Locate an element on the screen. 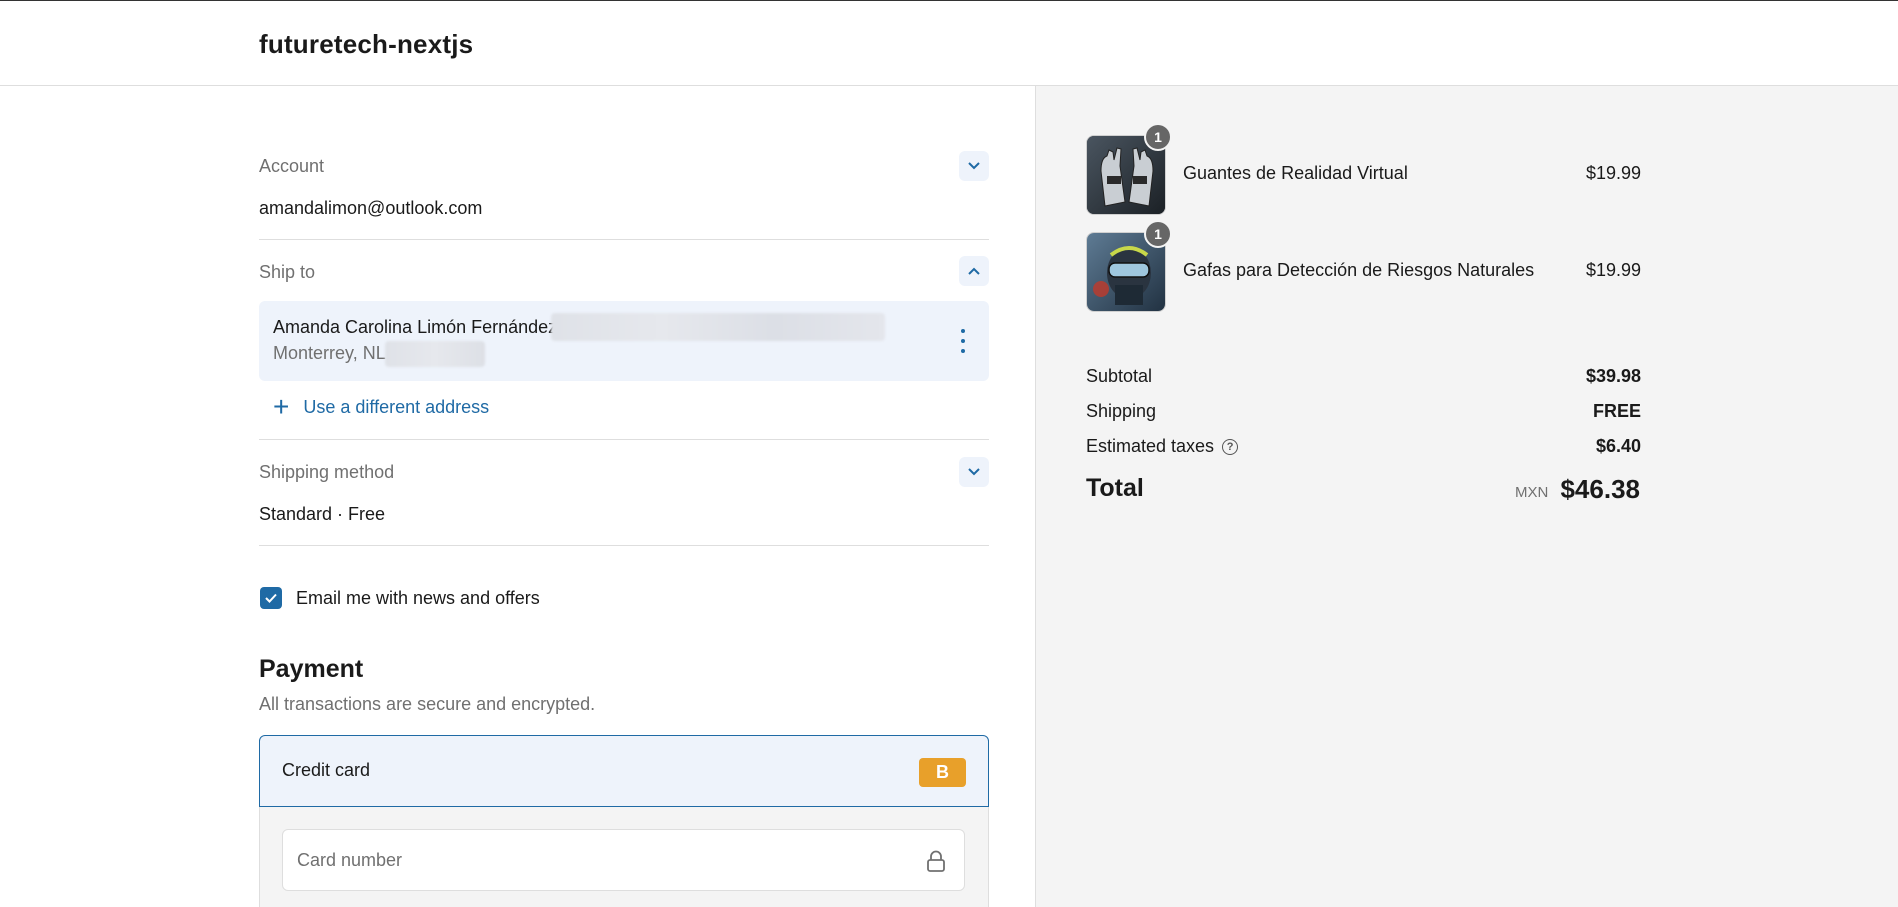  use-different-address-button: + Use a different address is located at coordinates (381, 406).